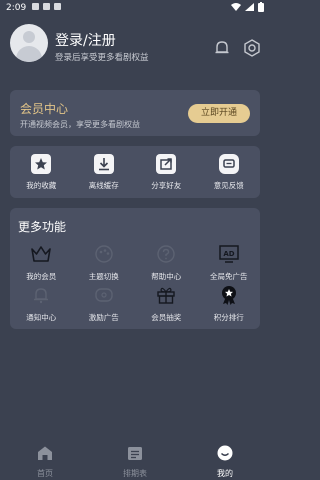  Describe the element at coordinates (166, 264) in the screenshot. I see `feature-help-center: 帮助中心` at that location.